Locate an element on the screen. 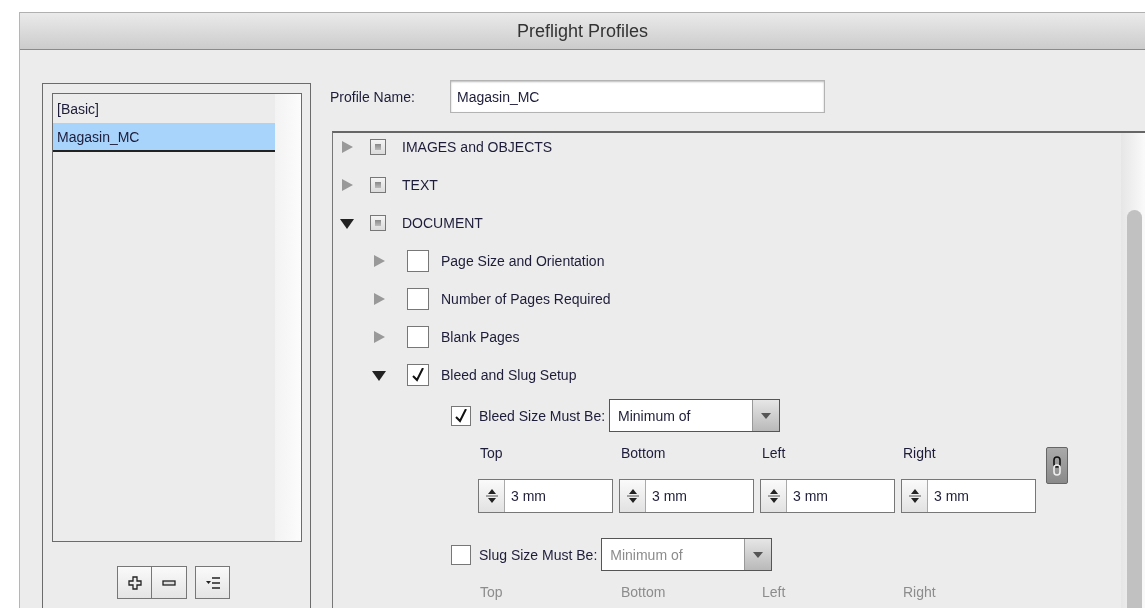 This screenshot has height=608, width=1145. rule-label: Page Size and Orientation is located at coordinates (523, 261).